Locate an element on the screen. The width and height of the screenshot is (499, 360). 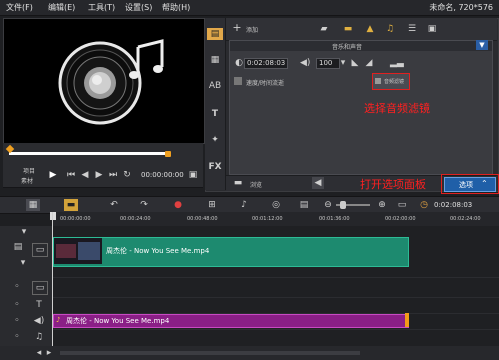
home-icon: ⏮ is located at coordinates (71, 175).